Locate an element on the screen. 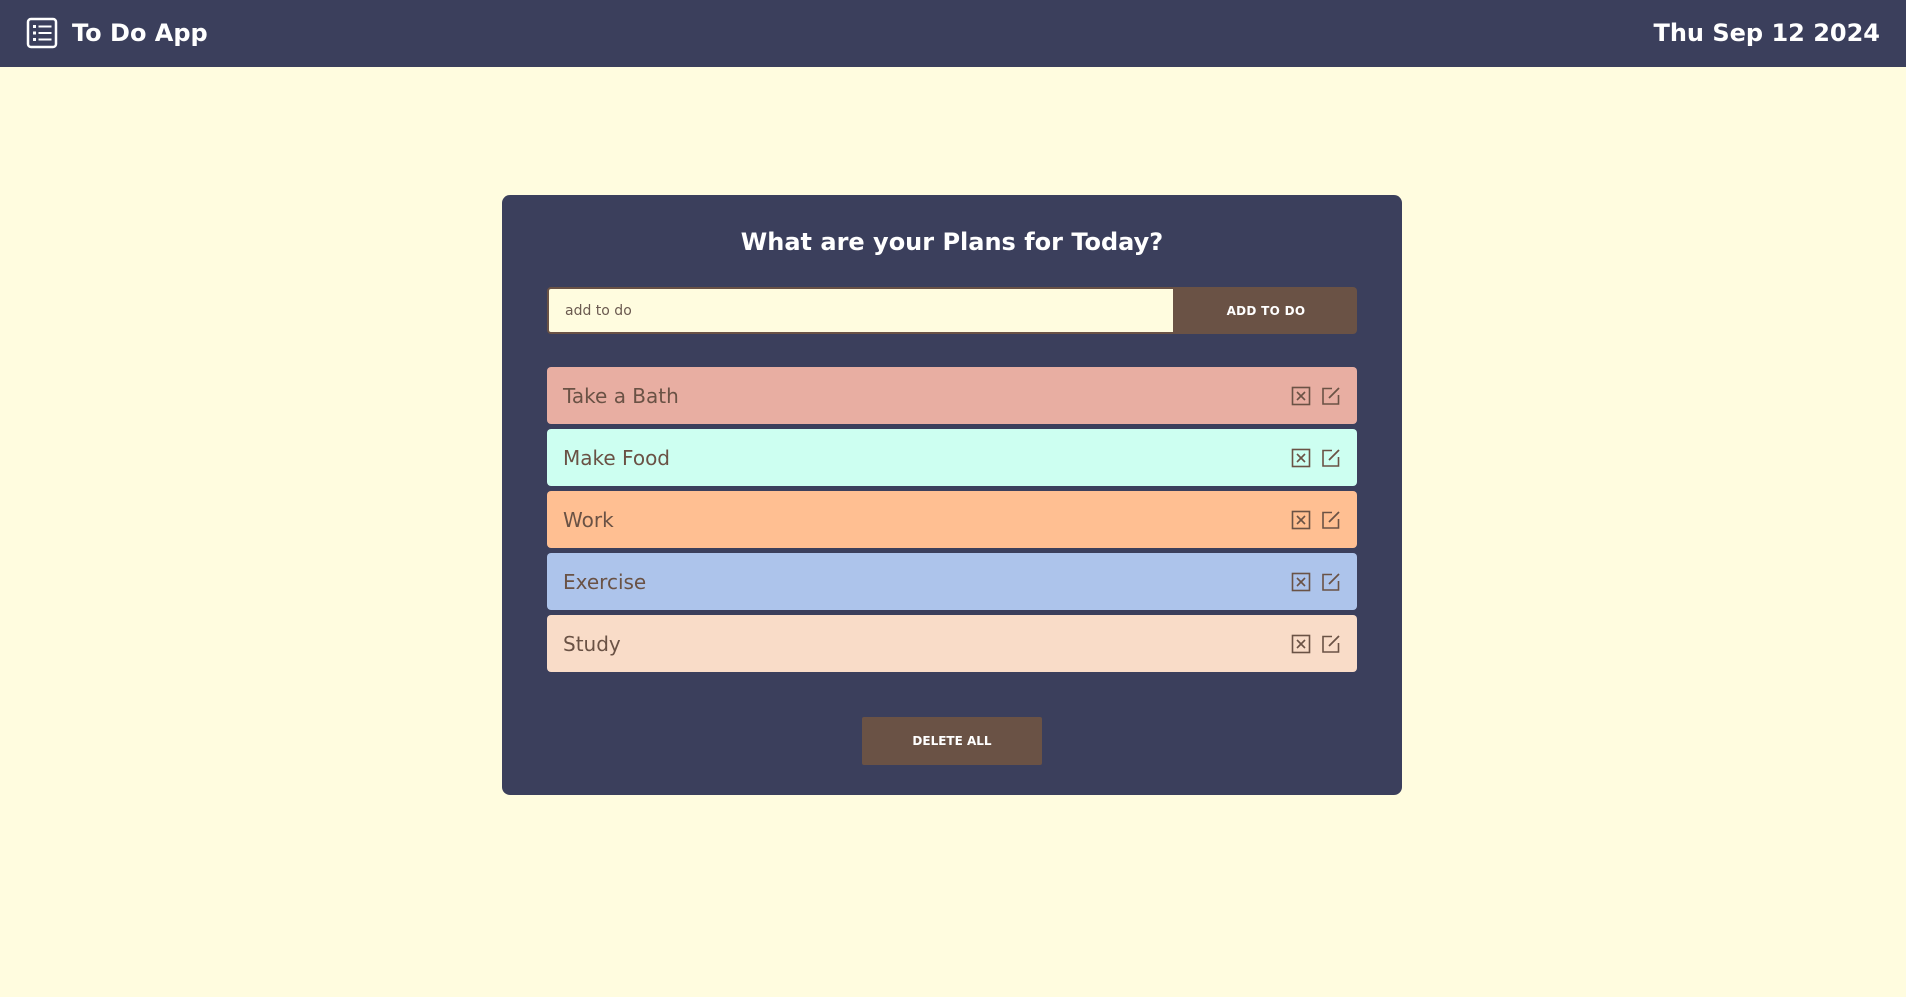  card-heading: What are your Plans for Today? is located at coordinates (952, 242).